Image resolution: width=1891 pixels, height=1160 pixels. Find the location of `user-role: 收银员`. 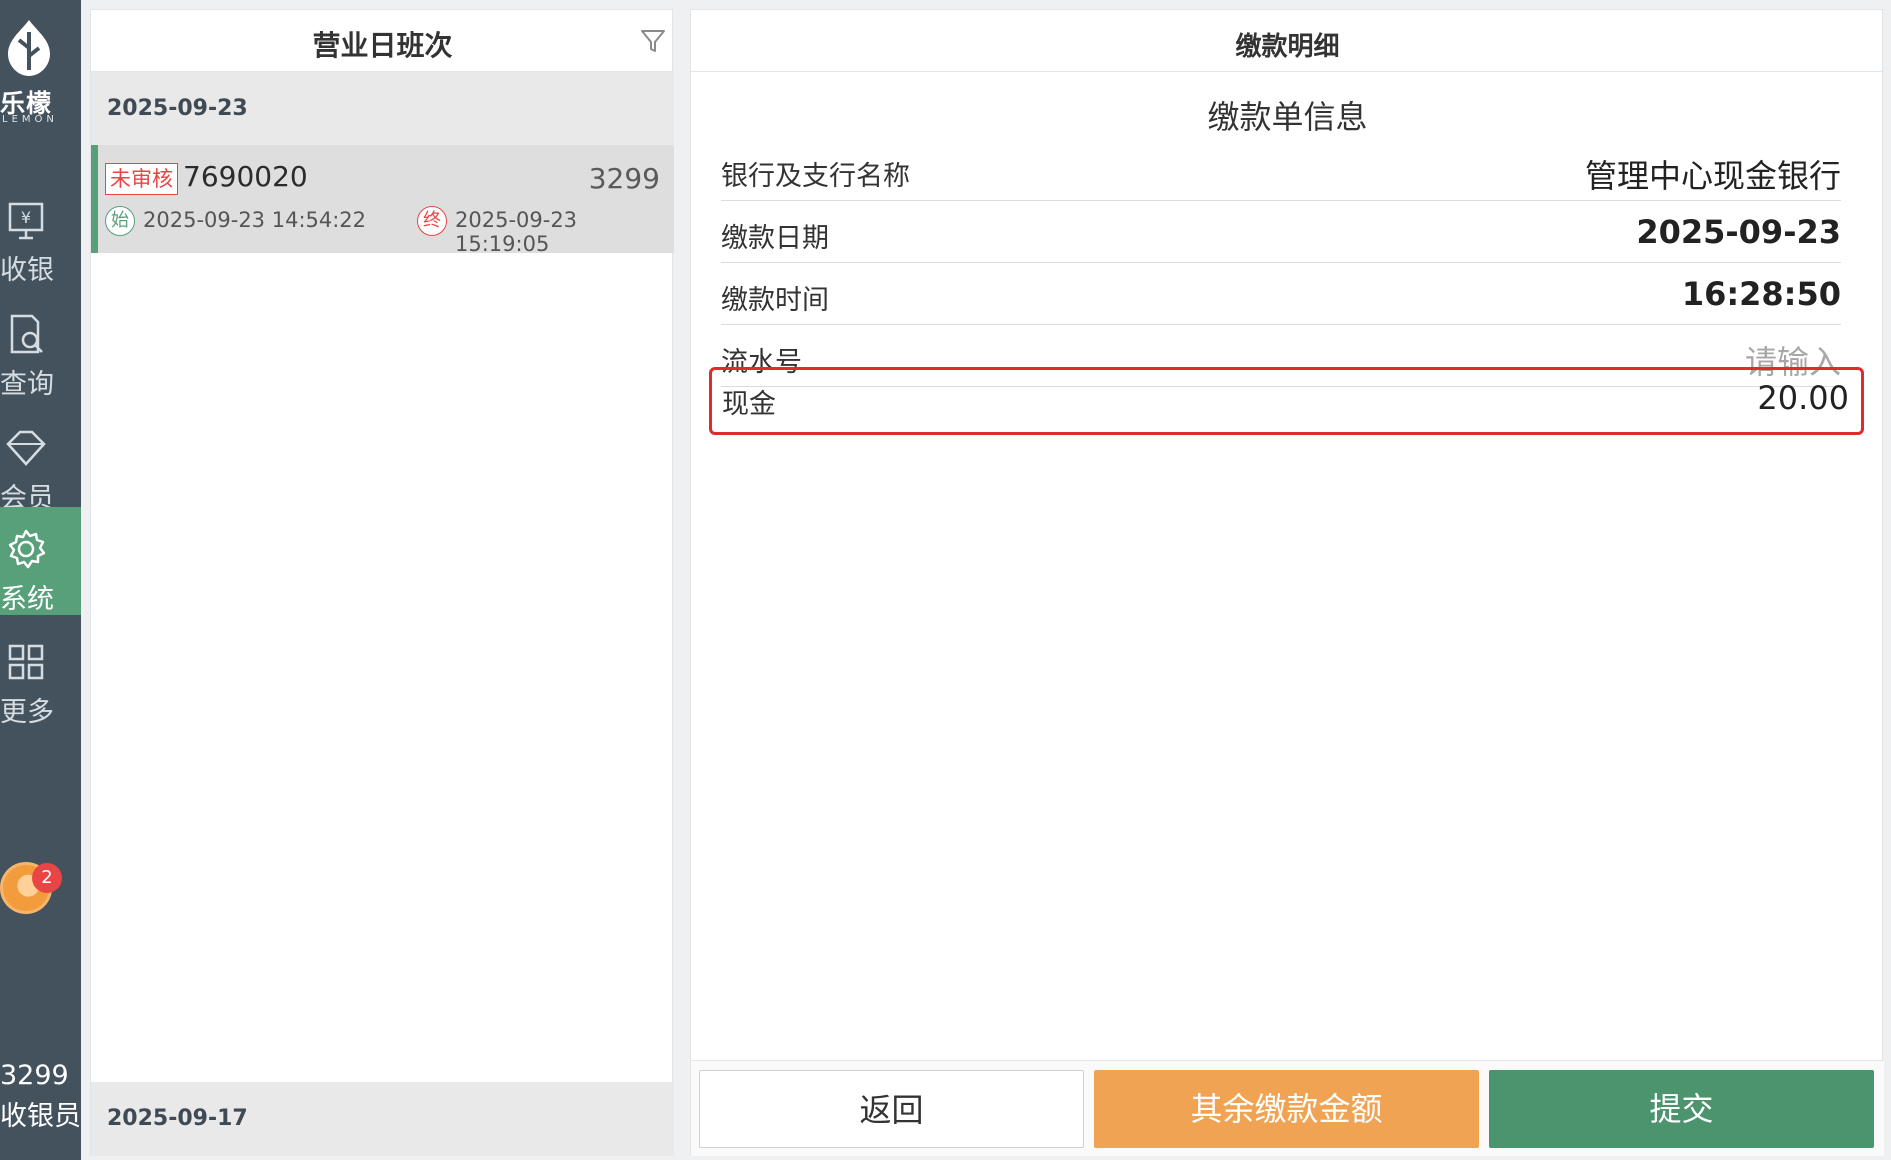

user-role: 收银员 is located at coordinates (40, 1116).